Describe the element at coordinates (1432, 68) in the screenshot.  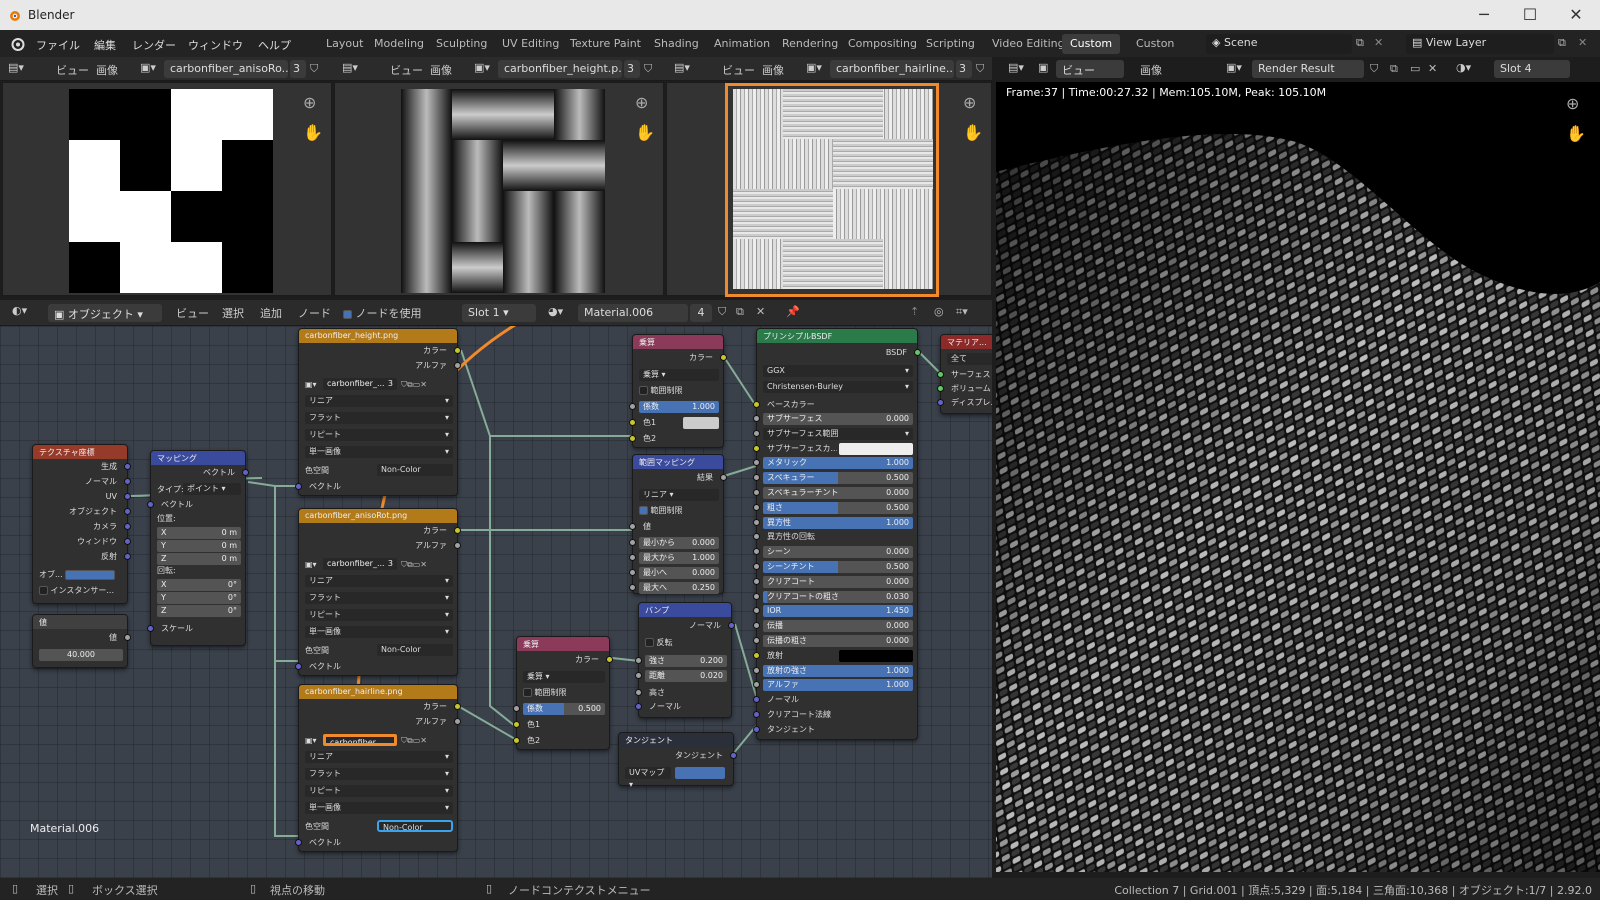
I see `unlink-x-icon: ✕` at that location.